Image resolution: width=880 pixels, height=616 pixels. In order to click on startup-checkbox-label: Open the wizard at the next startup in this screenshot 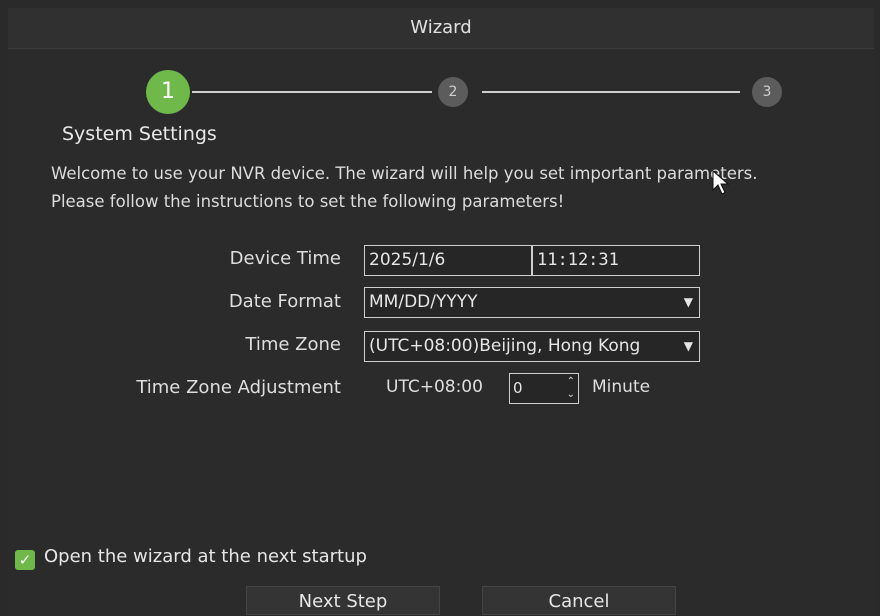, I will do `click(205, 556)`.